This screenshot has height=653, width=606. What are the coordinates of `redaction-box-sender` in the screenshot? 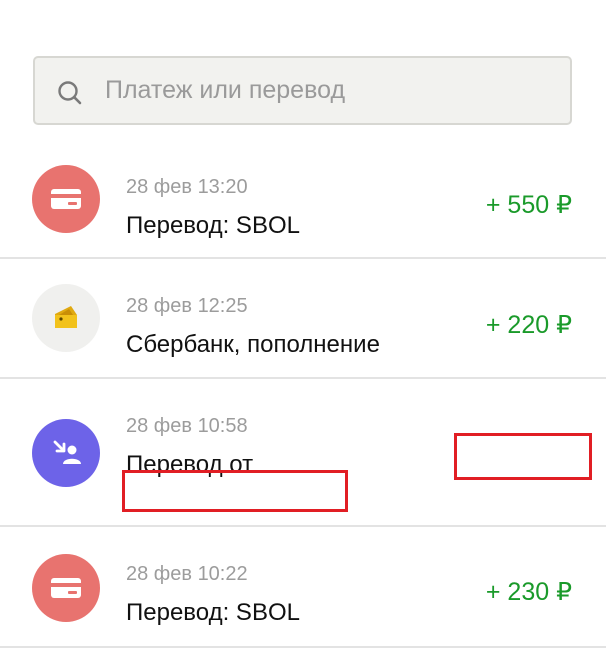 It's located at (235, 491).